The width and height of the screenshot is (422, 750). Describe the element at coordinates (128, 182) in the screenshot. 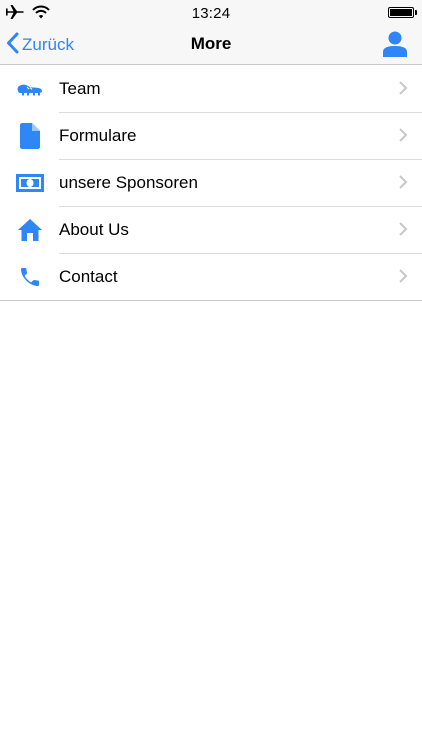

I see `menu-item-label: unsere Sponsoren` at that location.